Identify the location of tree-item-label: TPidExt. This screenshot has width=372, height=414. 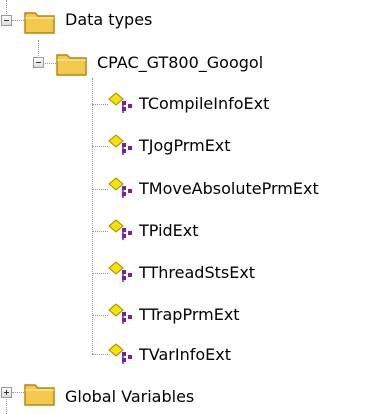
(169, 230).